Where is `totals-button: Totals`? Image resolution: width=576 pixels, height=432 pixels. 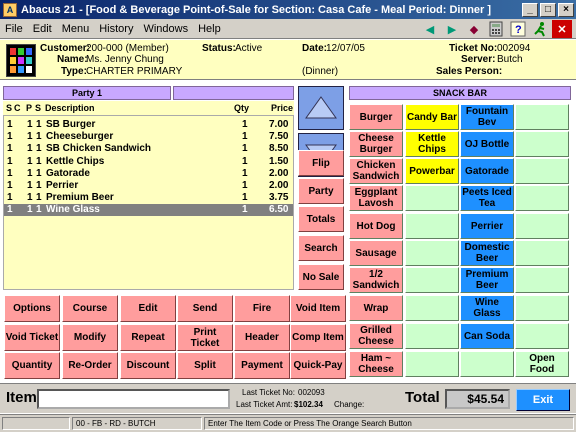 totals-button: Totals is located at coordinates (321, 219).